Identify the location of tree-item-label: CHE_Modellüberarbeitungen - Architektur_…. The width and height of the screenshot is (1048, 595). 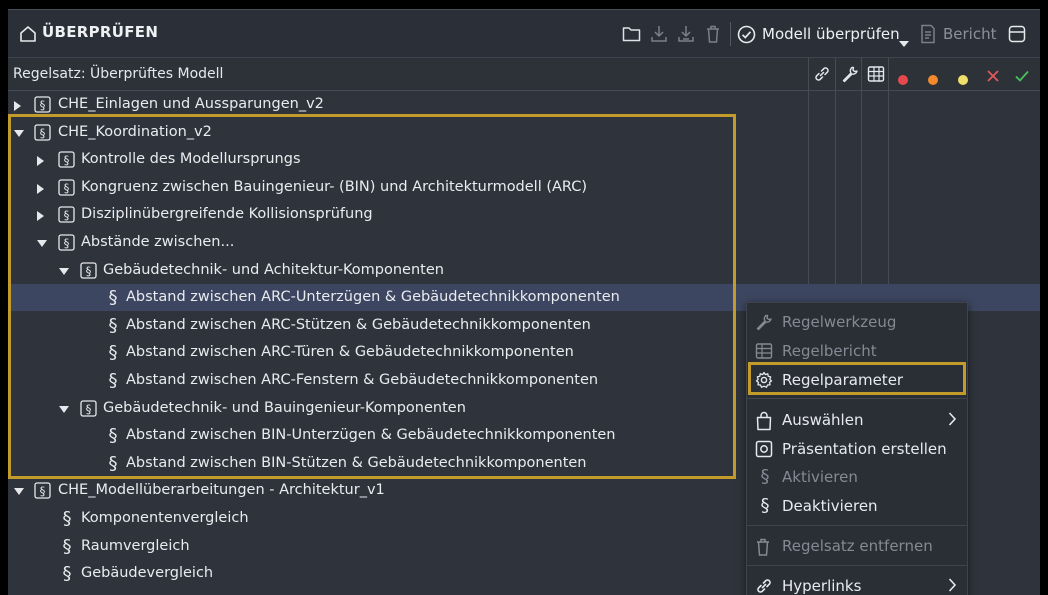
(221, 490).